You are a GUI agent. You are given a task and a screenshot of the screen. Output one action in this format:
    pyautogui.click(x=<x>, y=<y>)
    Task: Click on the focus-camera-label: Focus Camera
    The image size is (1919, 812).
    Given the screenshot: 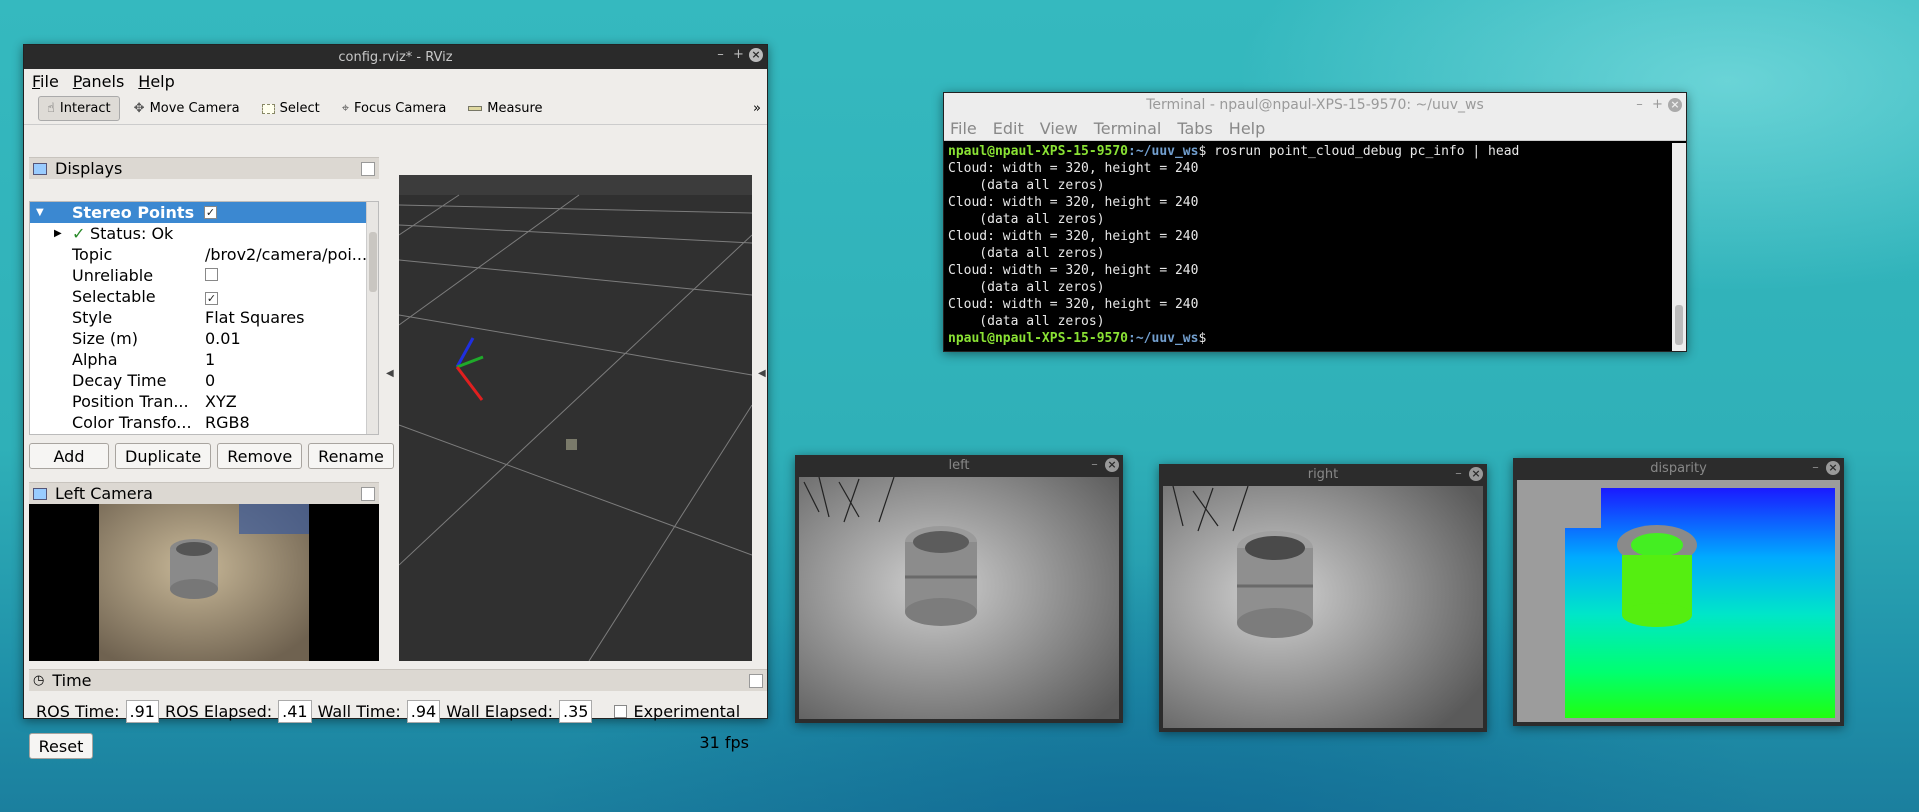 What is the action you would take?
    pyautogui.click(x=400, y=108)
    